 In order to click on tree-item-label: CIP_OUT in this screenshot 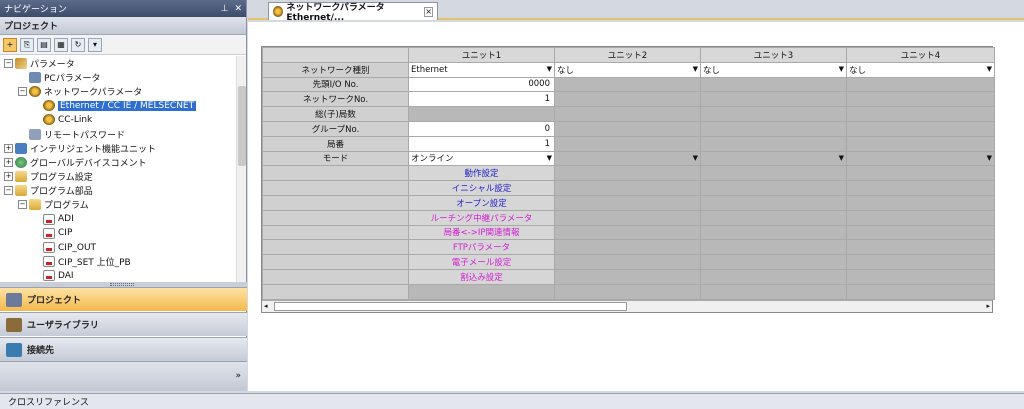, I will do `click(77, 247)`.